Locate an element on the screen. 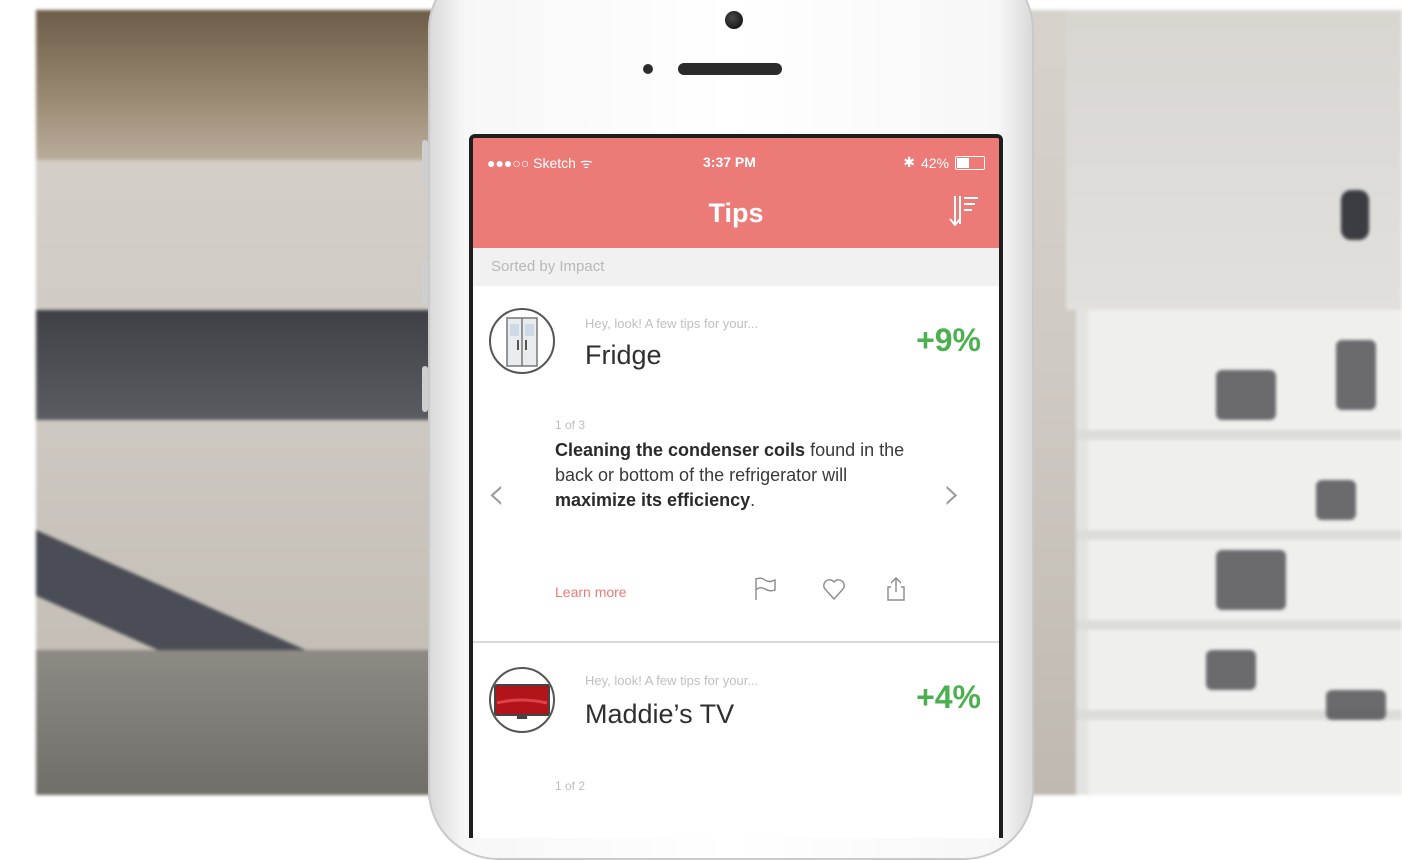 This screenshot has width=1402, height=860. volume-up-button is located at coordinates (425, 281).